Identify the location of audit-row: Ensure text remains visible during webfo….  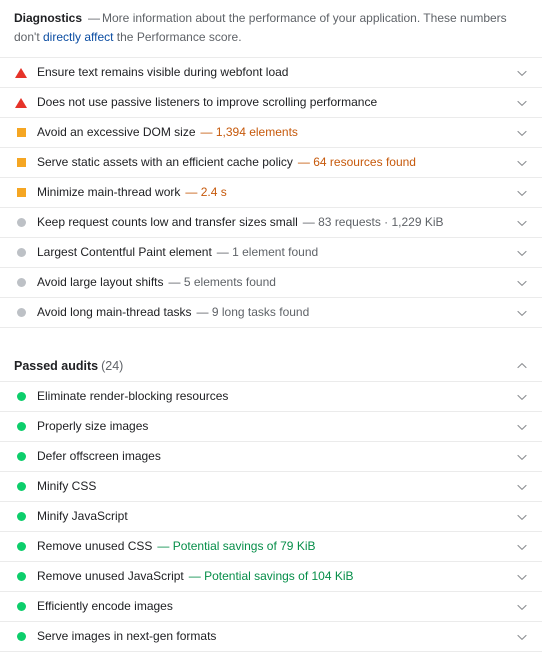
(271, 73).